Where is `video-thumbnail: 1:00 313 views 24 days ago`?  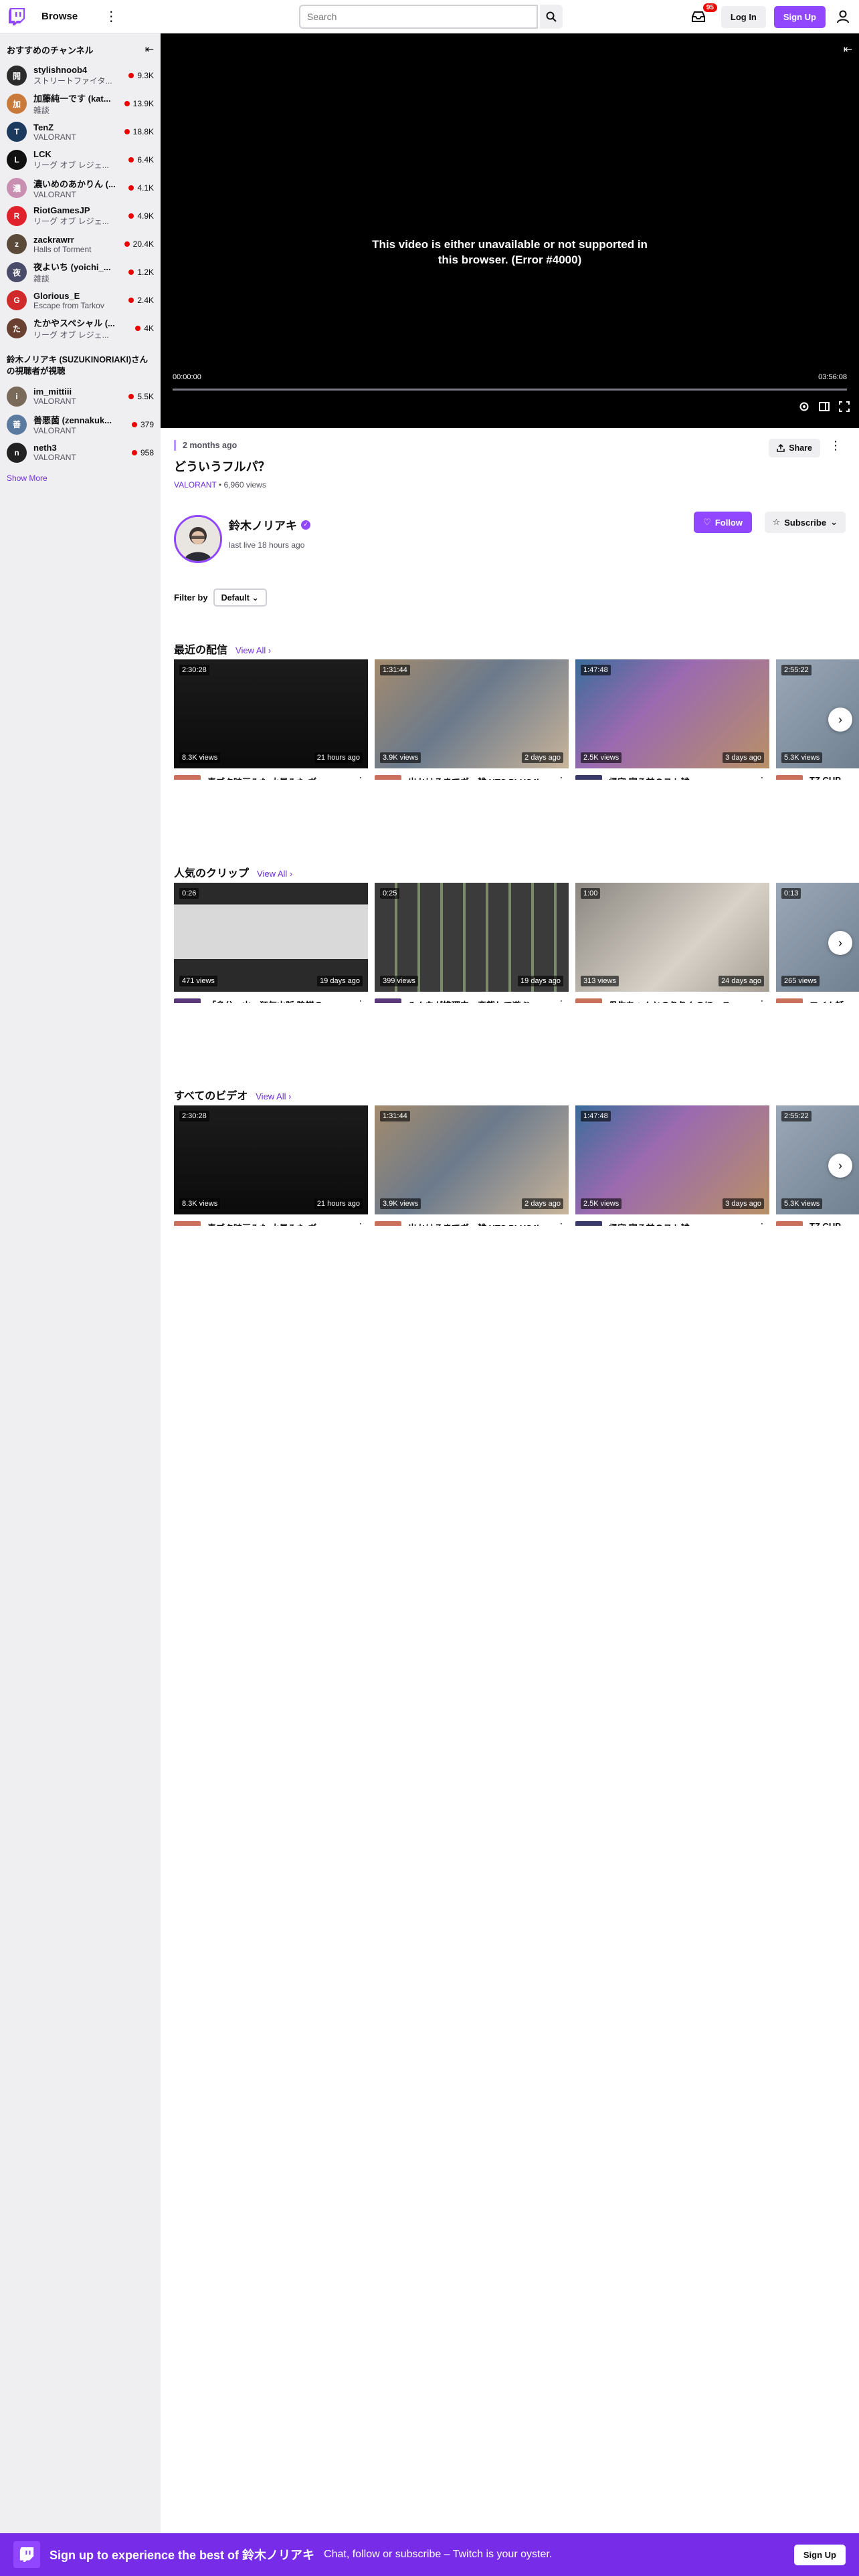 video-thumbnail: 1:00 313 views 24 days ago is located at coordinates (672, 937).